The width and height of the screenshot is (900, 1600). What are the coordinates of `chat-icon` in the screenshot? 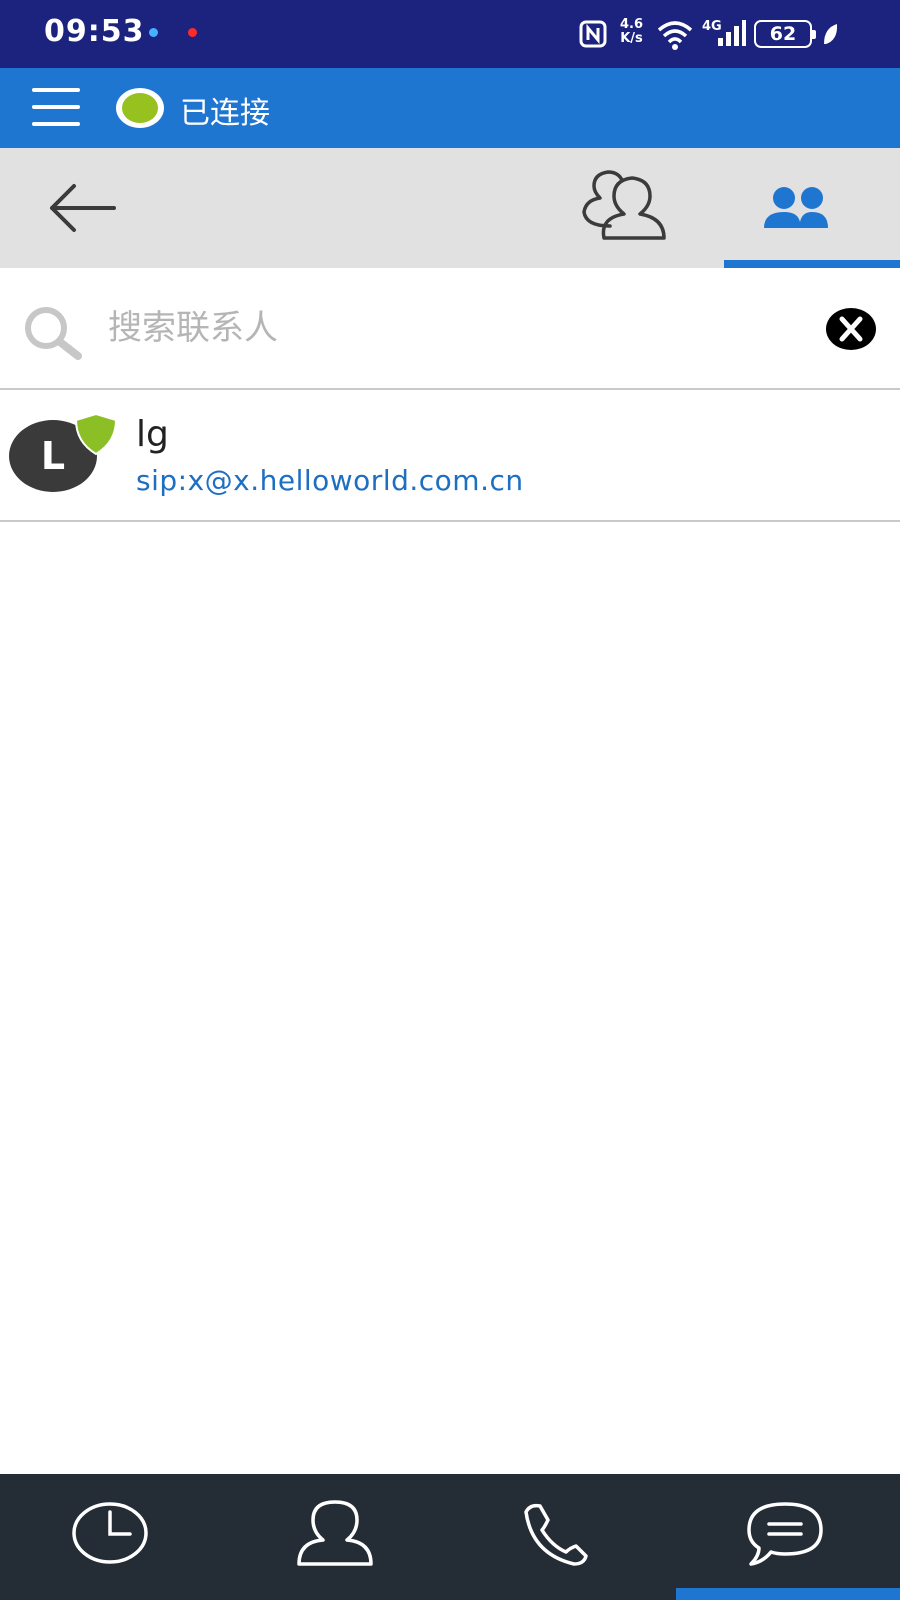 It's located at (785, 1534).